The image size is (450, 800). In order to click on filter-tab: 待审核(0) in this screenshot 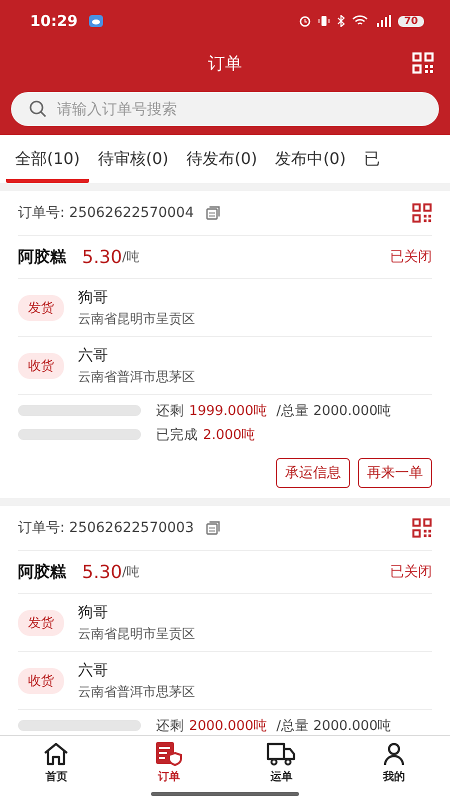, I will do `click(133, 159)`.